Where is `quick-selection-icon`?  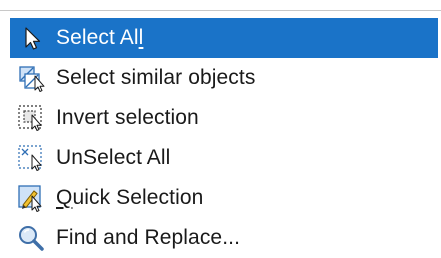 quick-selection-icon is located at coordinates (31, 198).